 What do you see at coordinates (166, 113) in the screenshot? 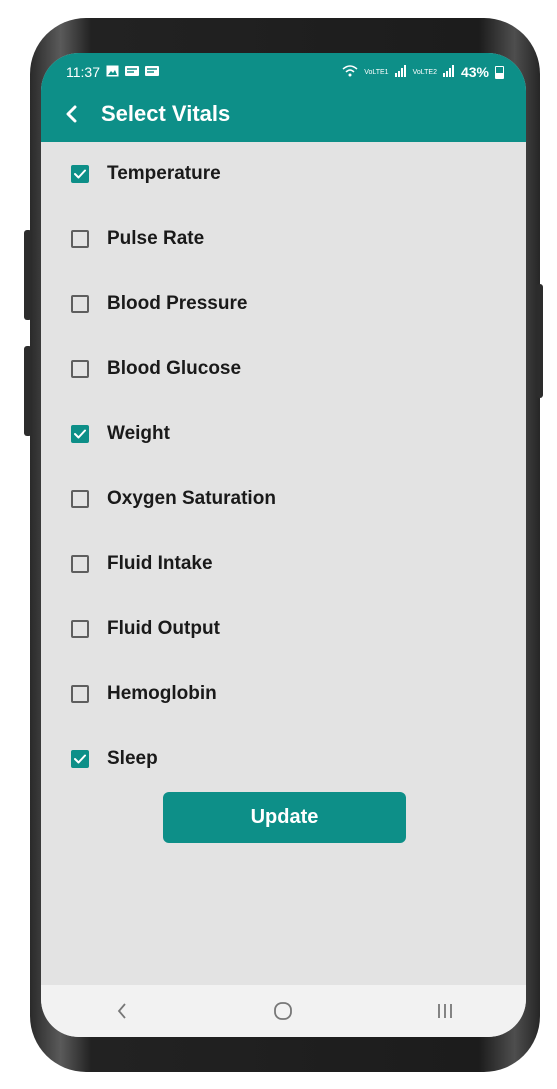
I see `page-title: Select Vitals` at bounding box center [166, 113].